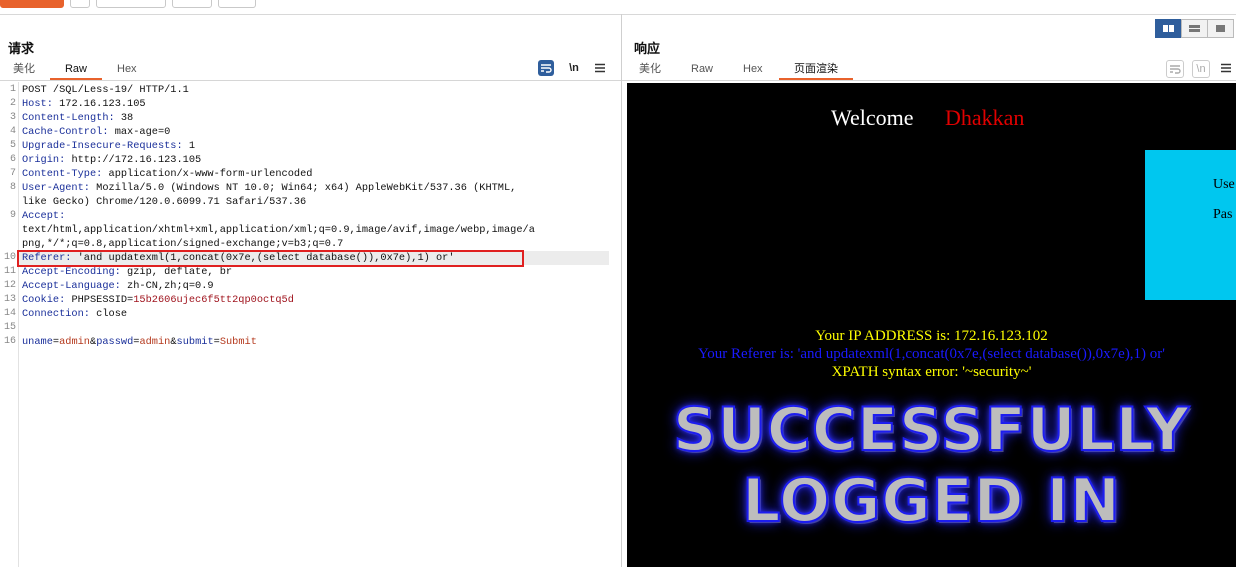  I want to click on request-line: POST /SQL/Less-19/ HTTP/1.1, so click(105, 90).